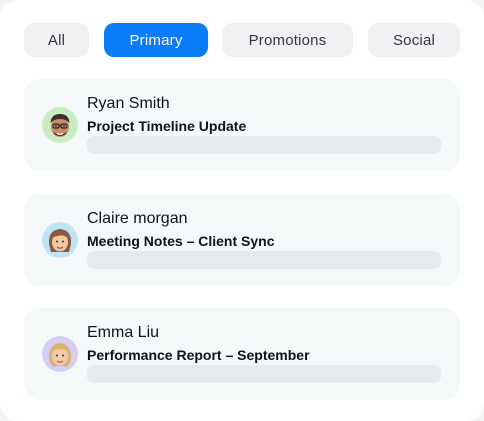 This screenshot has width=484, height=421. Describe the element at coordinates (123, 332) in the screenshot. I see `email-sender: Emma Liu` at that location.